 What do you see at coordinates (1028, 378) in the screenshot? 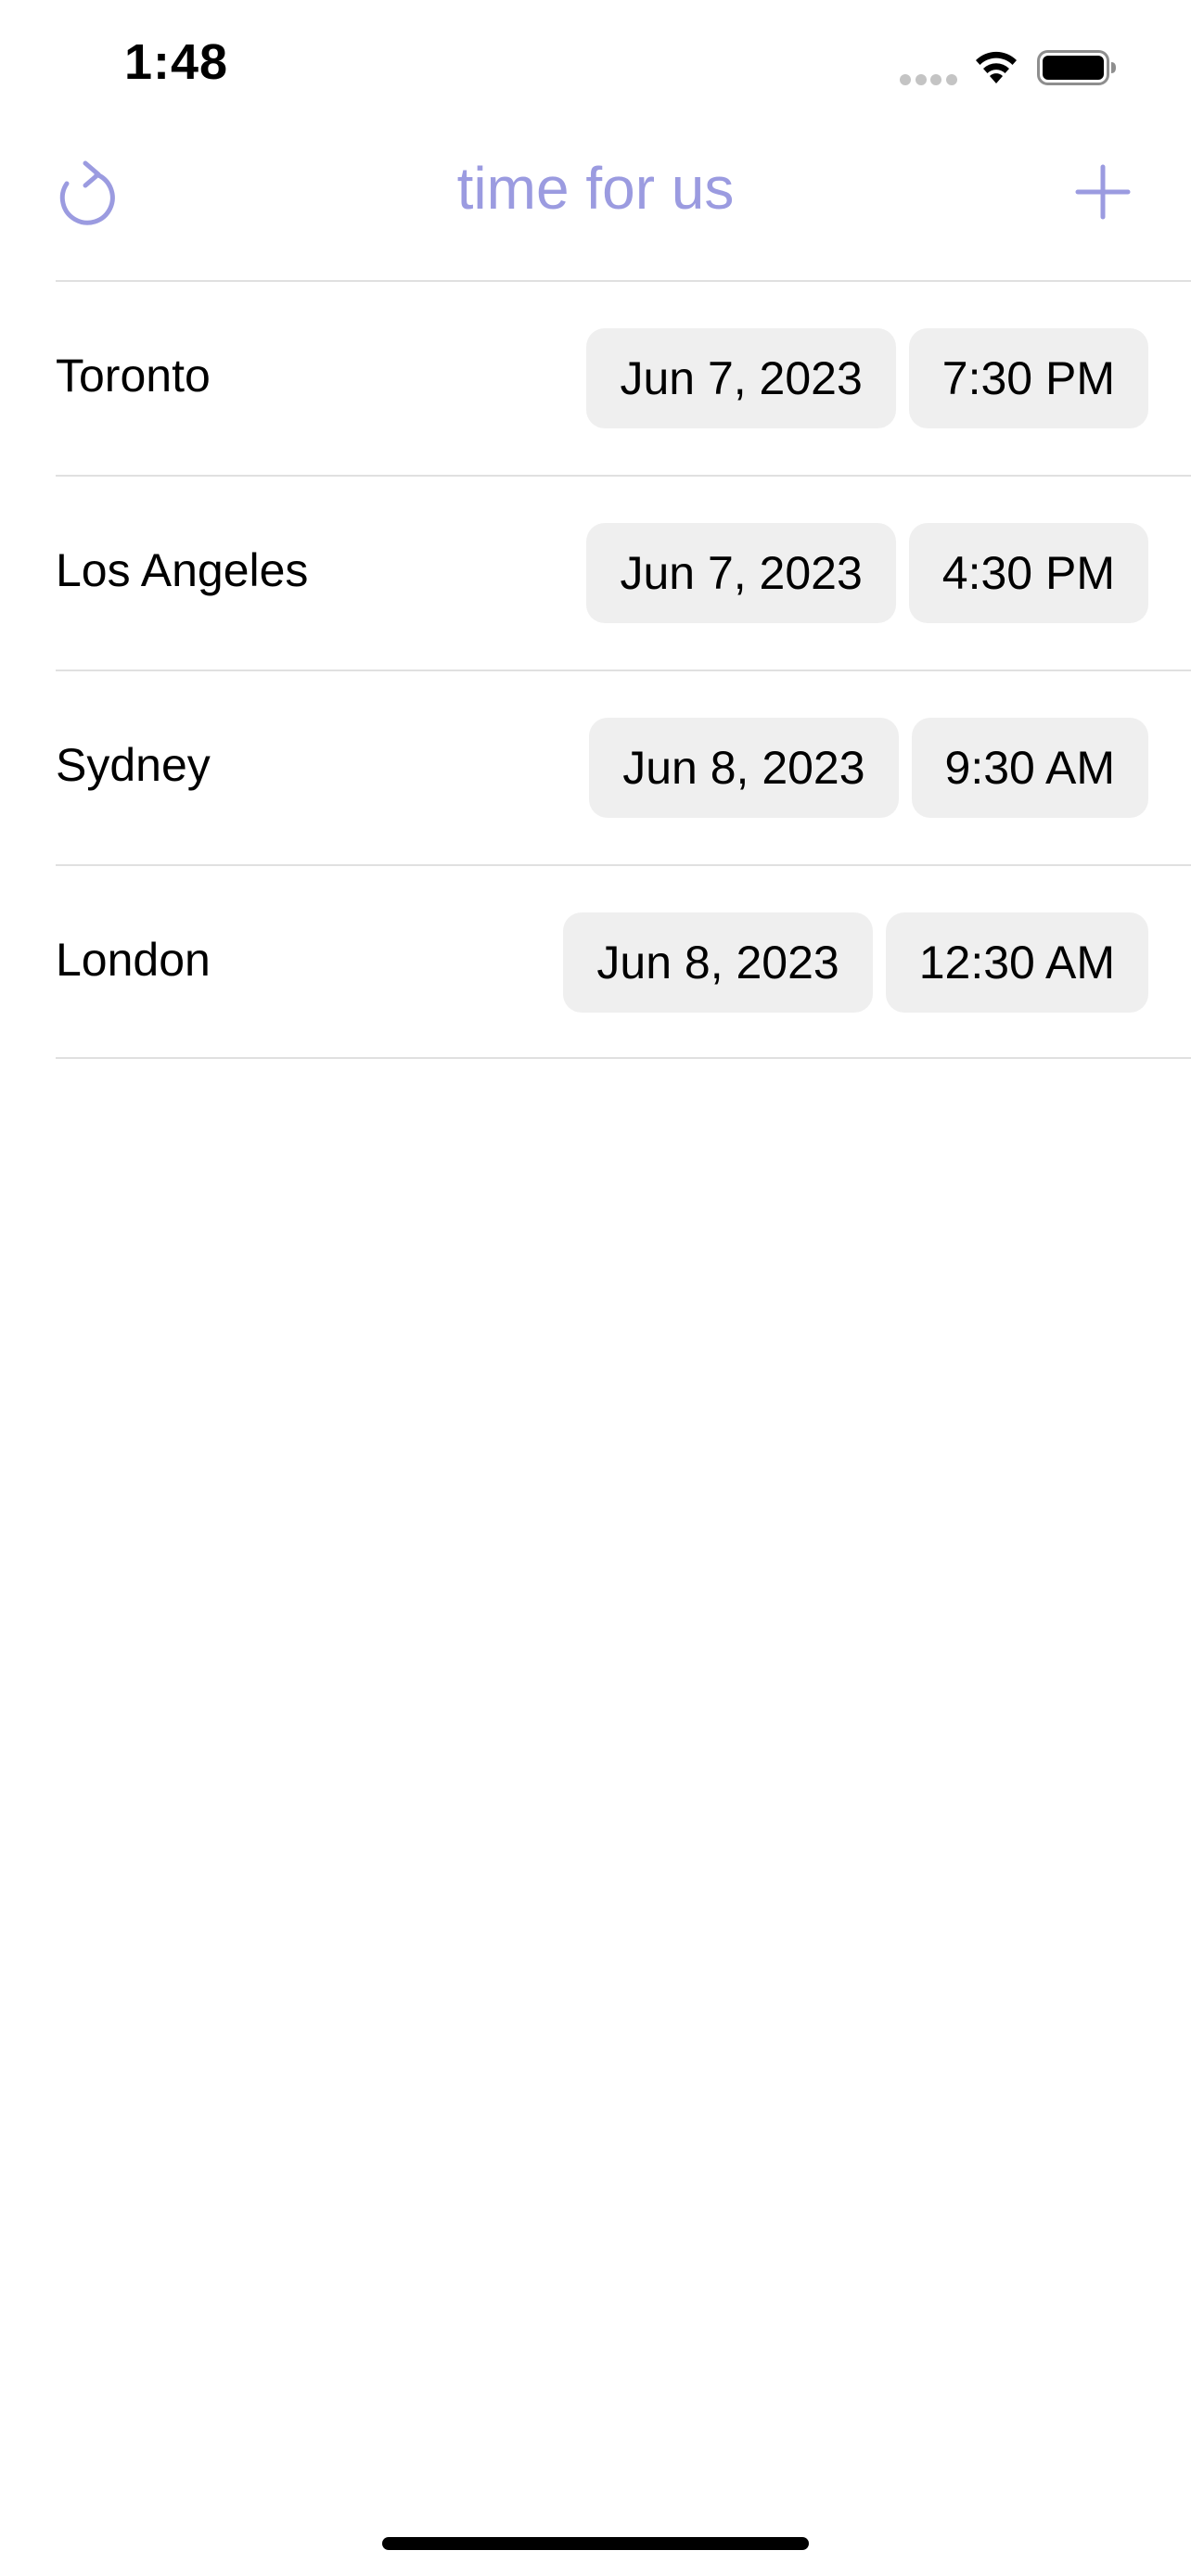
I see `time-picker: 7:30 PM` at bounding box center [1028, 378].